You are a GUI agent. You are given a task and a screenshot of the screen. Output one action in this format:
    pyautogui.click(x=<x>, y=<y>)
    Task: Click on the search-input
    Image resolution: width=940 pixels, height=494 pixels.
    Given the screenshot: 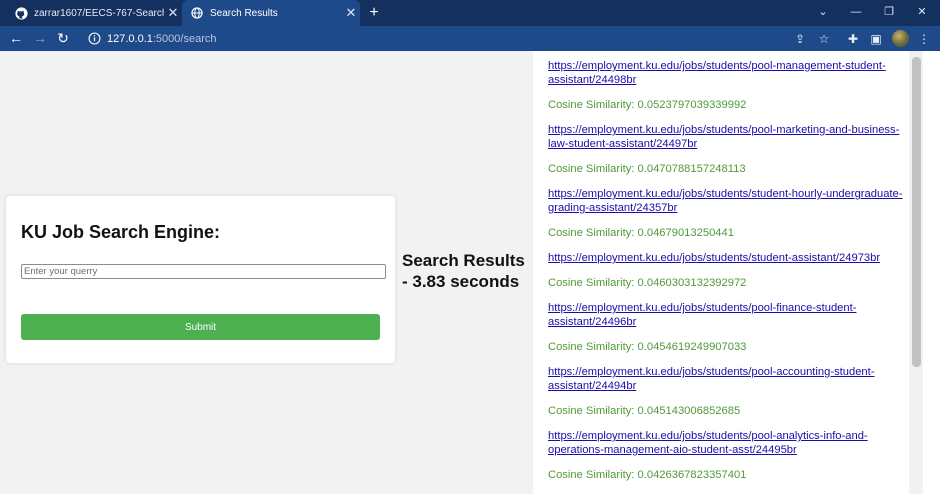 What is the action you would take?
    pyautogui.click(x=203, y=271)
    